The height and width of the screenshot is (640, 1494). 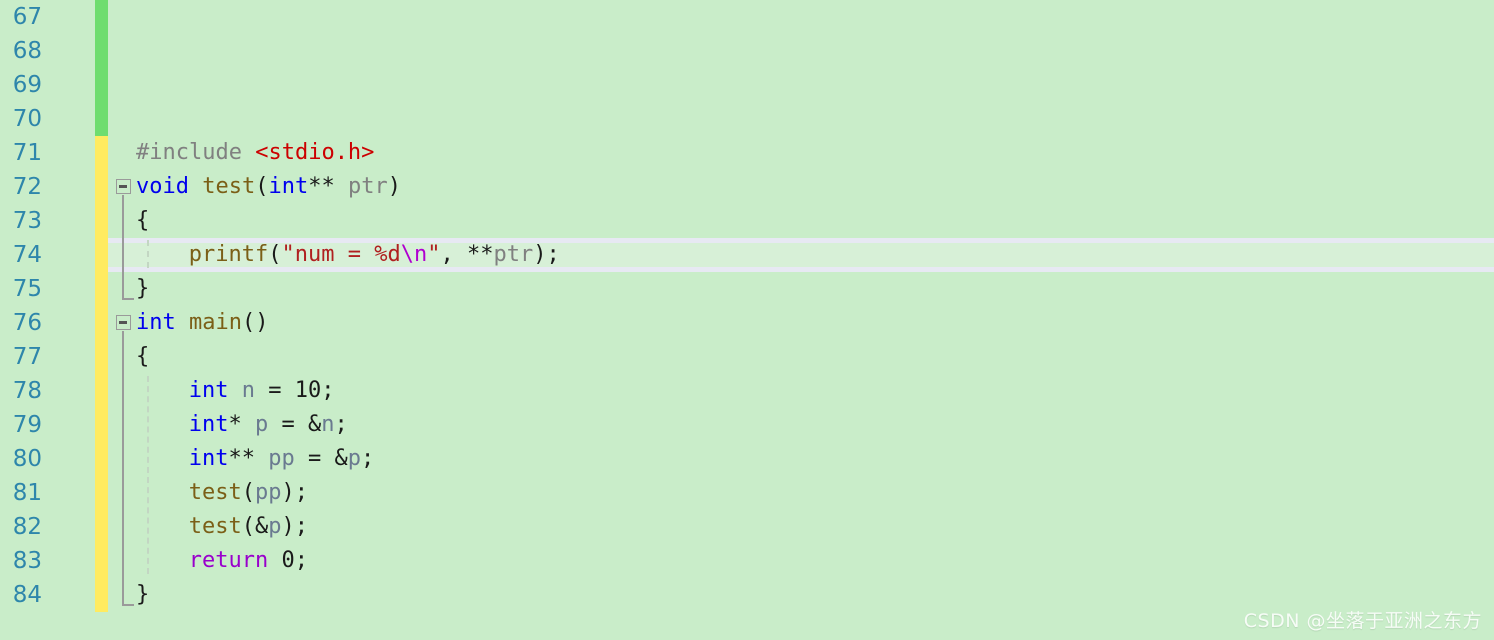 What do you see at coordinates (228, 560) in the screenshot?
I see `token-ctl: return` at bounding box center [228, 560].